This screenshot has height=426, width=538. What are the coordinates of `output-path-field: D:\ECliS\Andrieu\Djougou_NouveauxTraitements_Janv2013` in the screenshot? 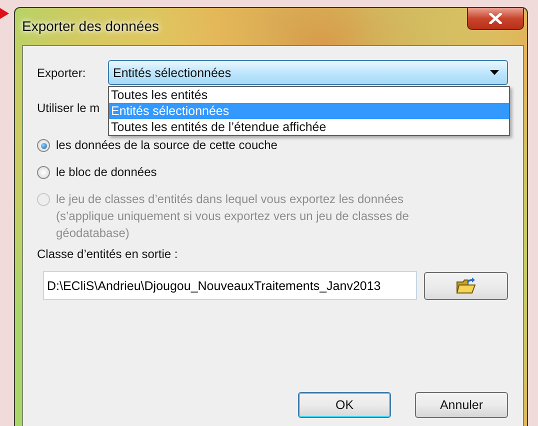 It's located at (230, 285).